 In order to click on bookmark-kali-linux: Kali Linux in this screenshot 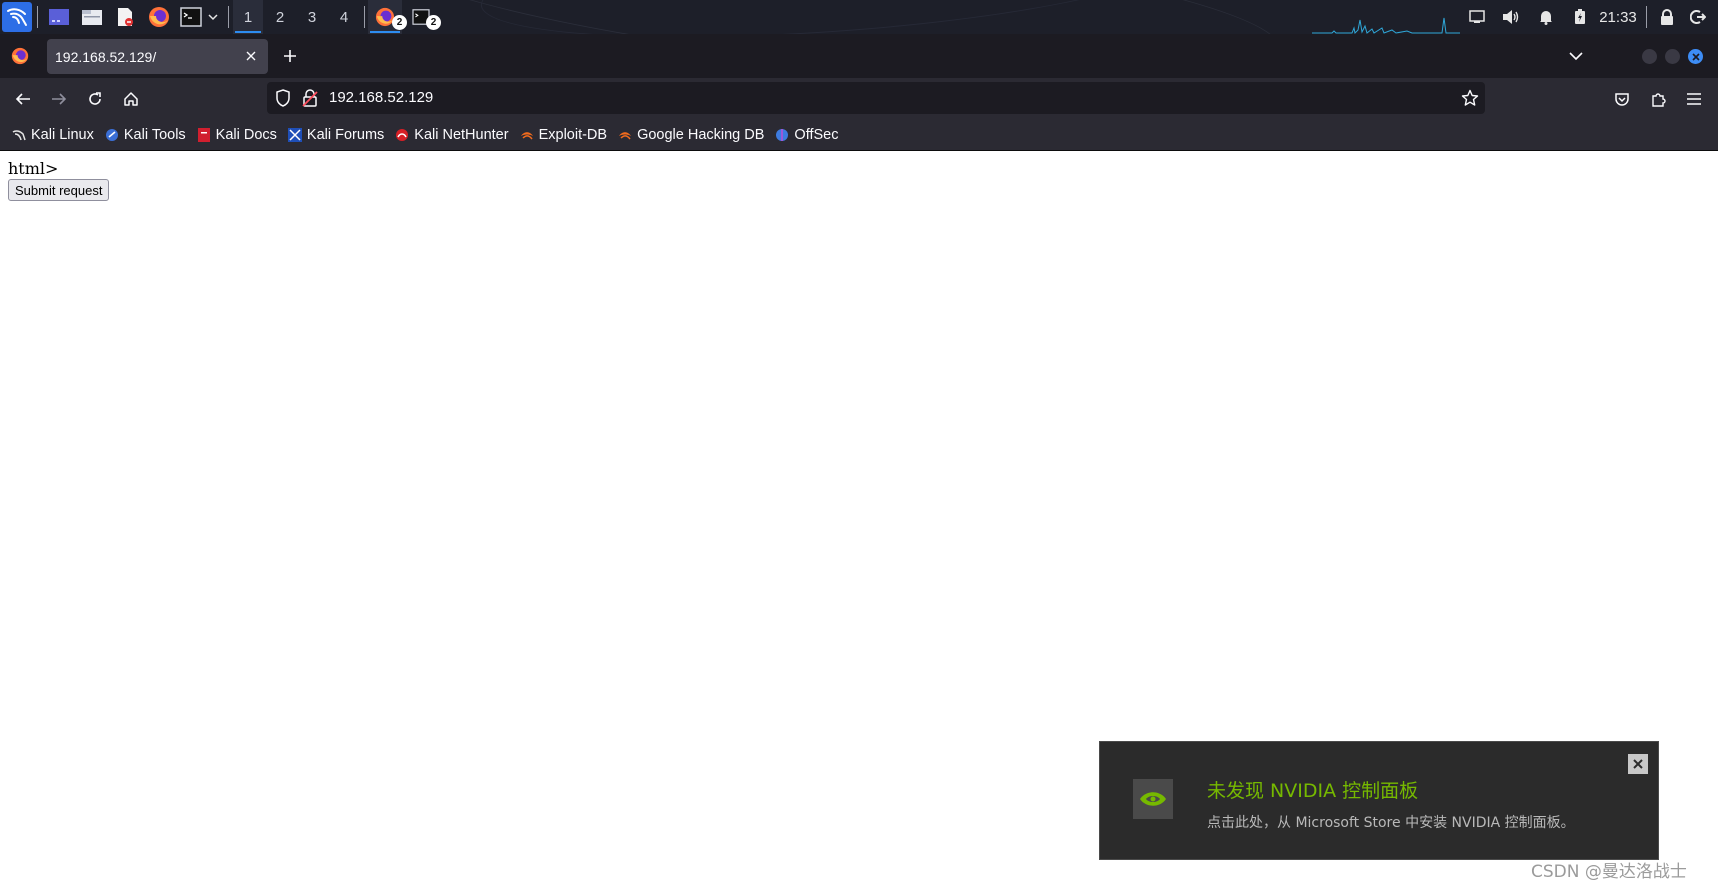, I will do `click(53, 135)`.